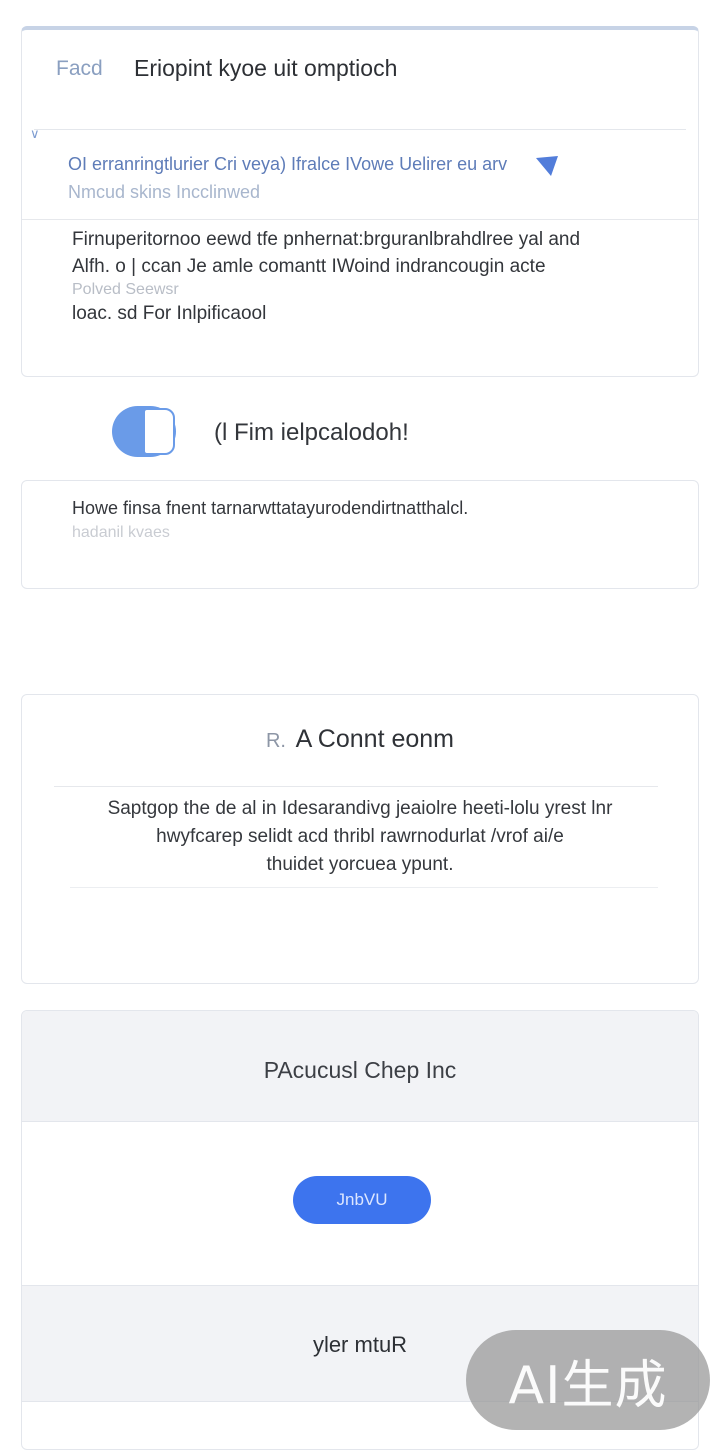 Image resolution: width=720 pixels, height=1450 pixels. What do you see at coordinates (79, 68) in the screenshot?
I see `card-badge: Facd` at bounding box center [79, 68].